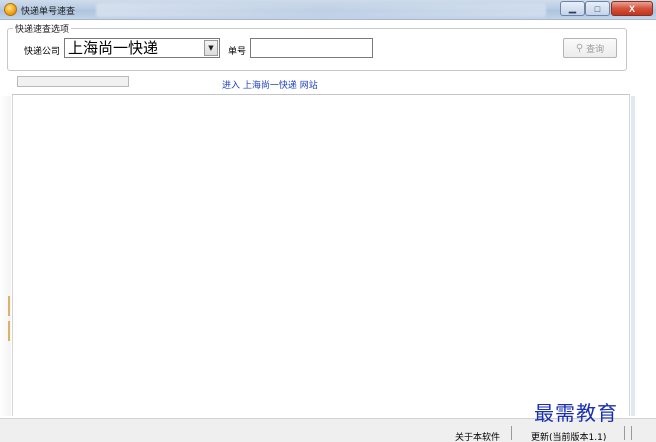  Describe the element at coordinates (511, 433) in the screenshot. I see `status-separator` at that location.